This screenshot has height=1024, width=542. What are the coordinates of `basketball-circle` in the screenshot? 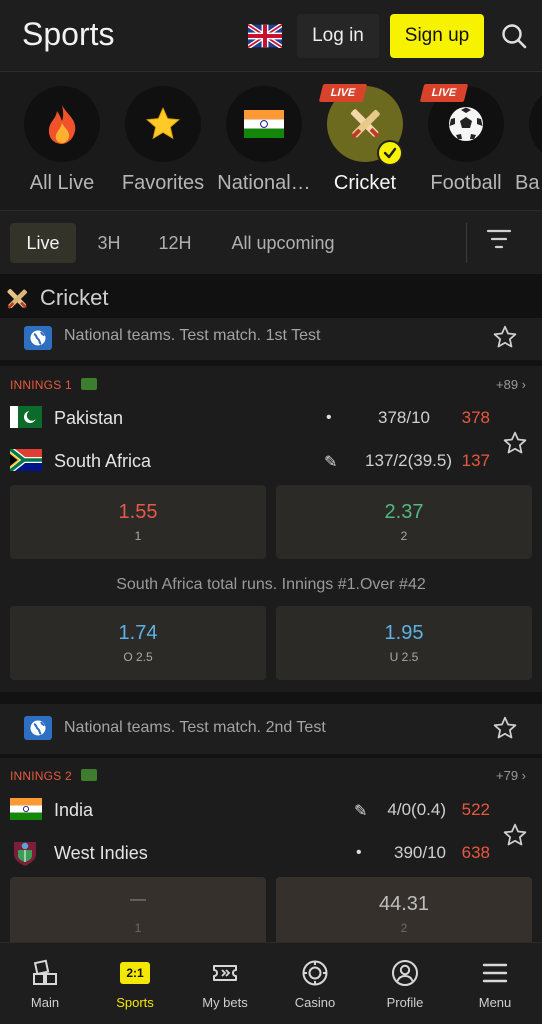 It's located at (535, 124).